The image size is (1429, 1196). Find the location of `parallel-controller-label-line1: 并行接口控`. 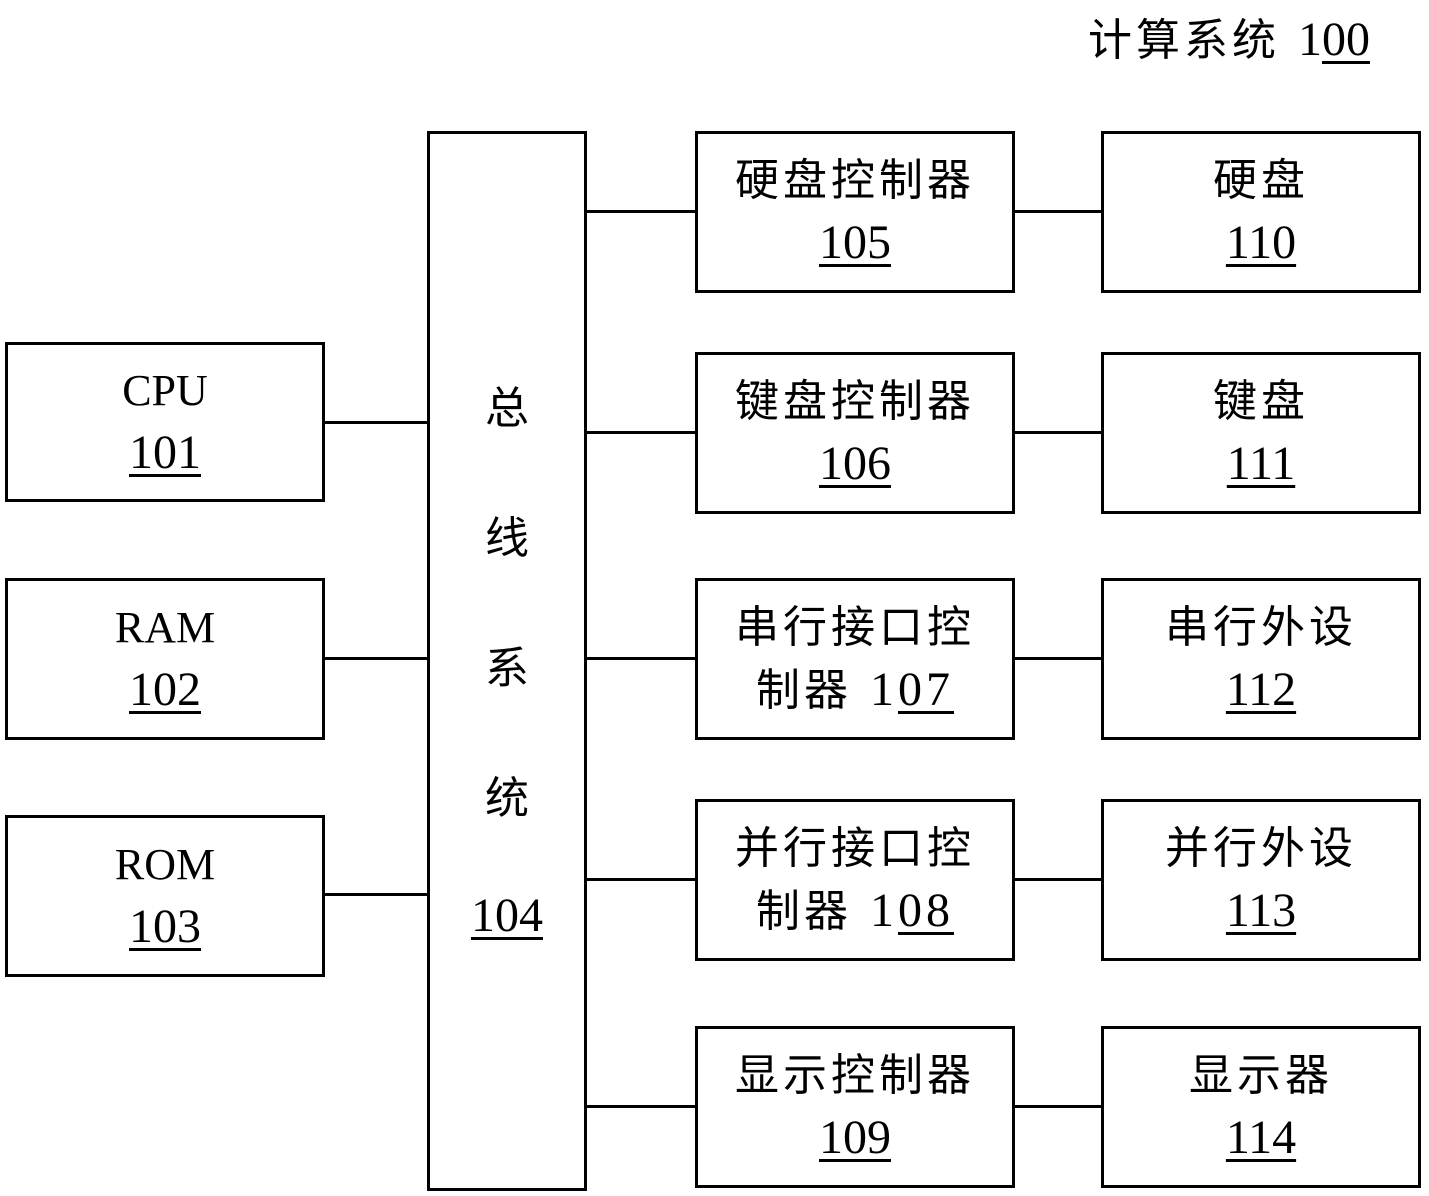

parallel-controller-label-line1: 并行接口控 is located at coordinates (855, 848).